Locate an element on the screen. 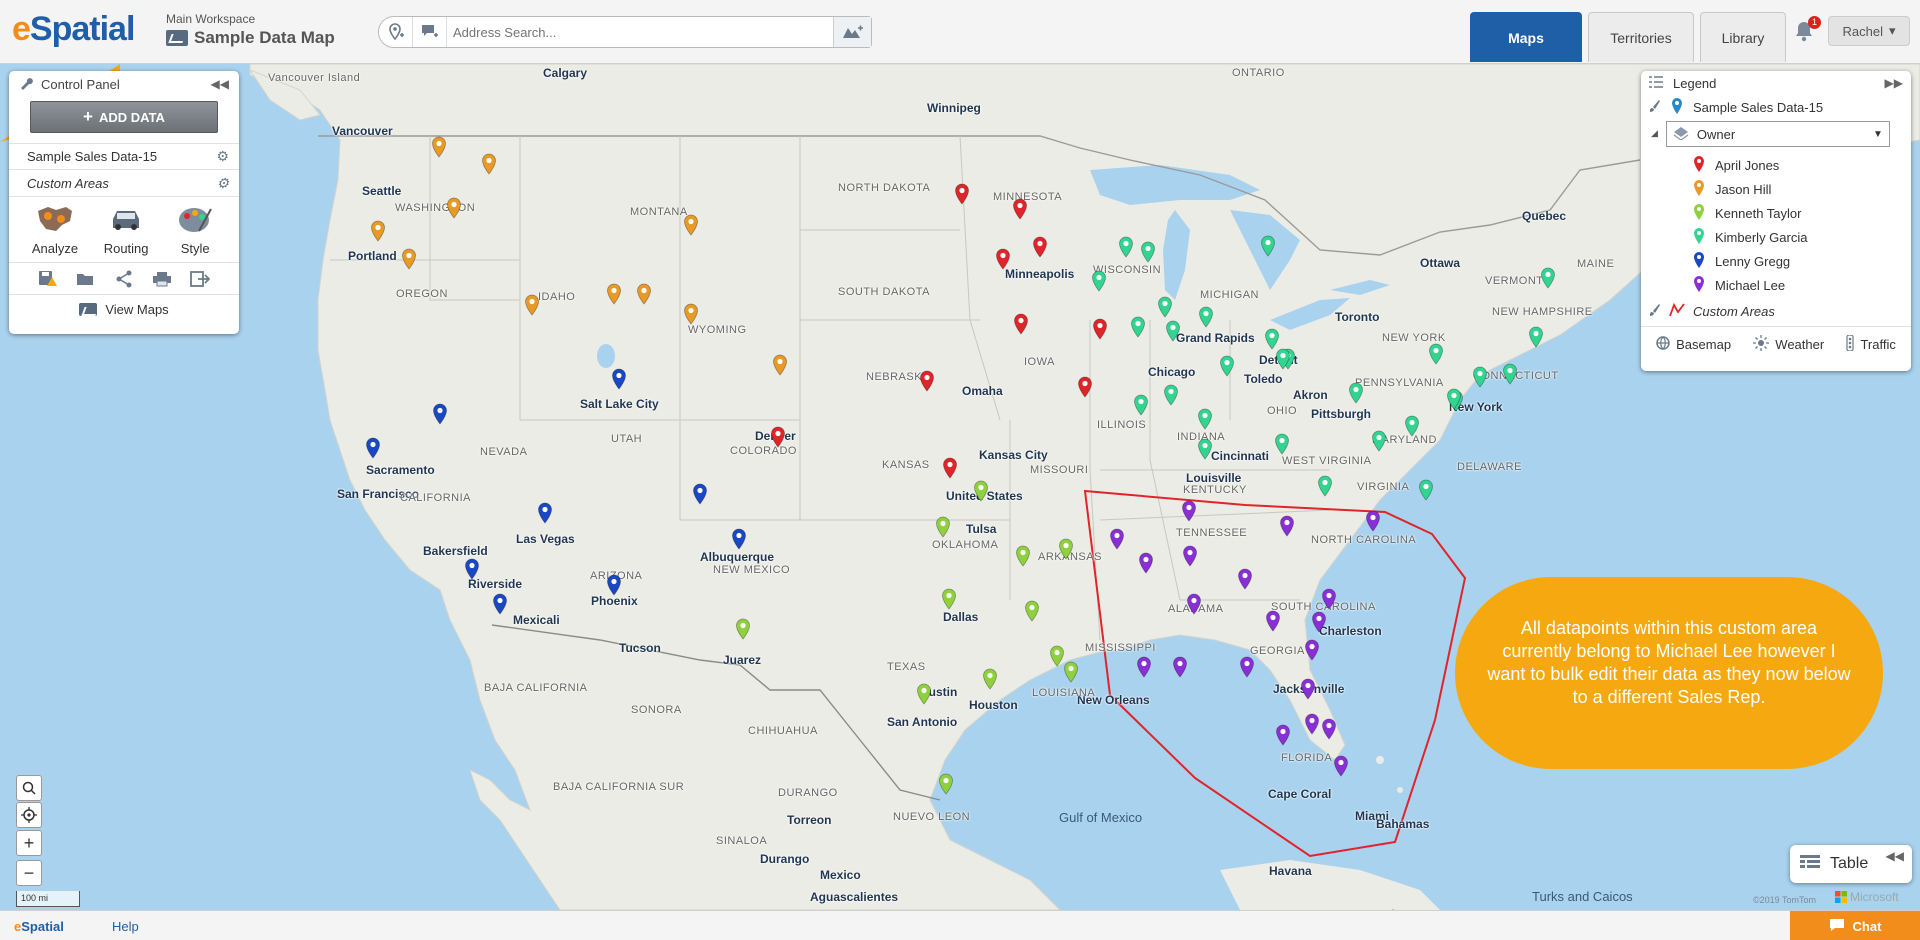 This screenshot has height=940, width=1920. group-by-select: Owner ▼ is located at coordinates (1777, 134).